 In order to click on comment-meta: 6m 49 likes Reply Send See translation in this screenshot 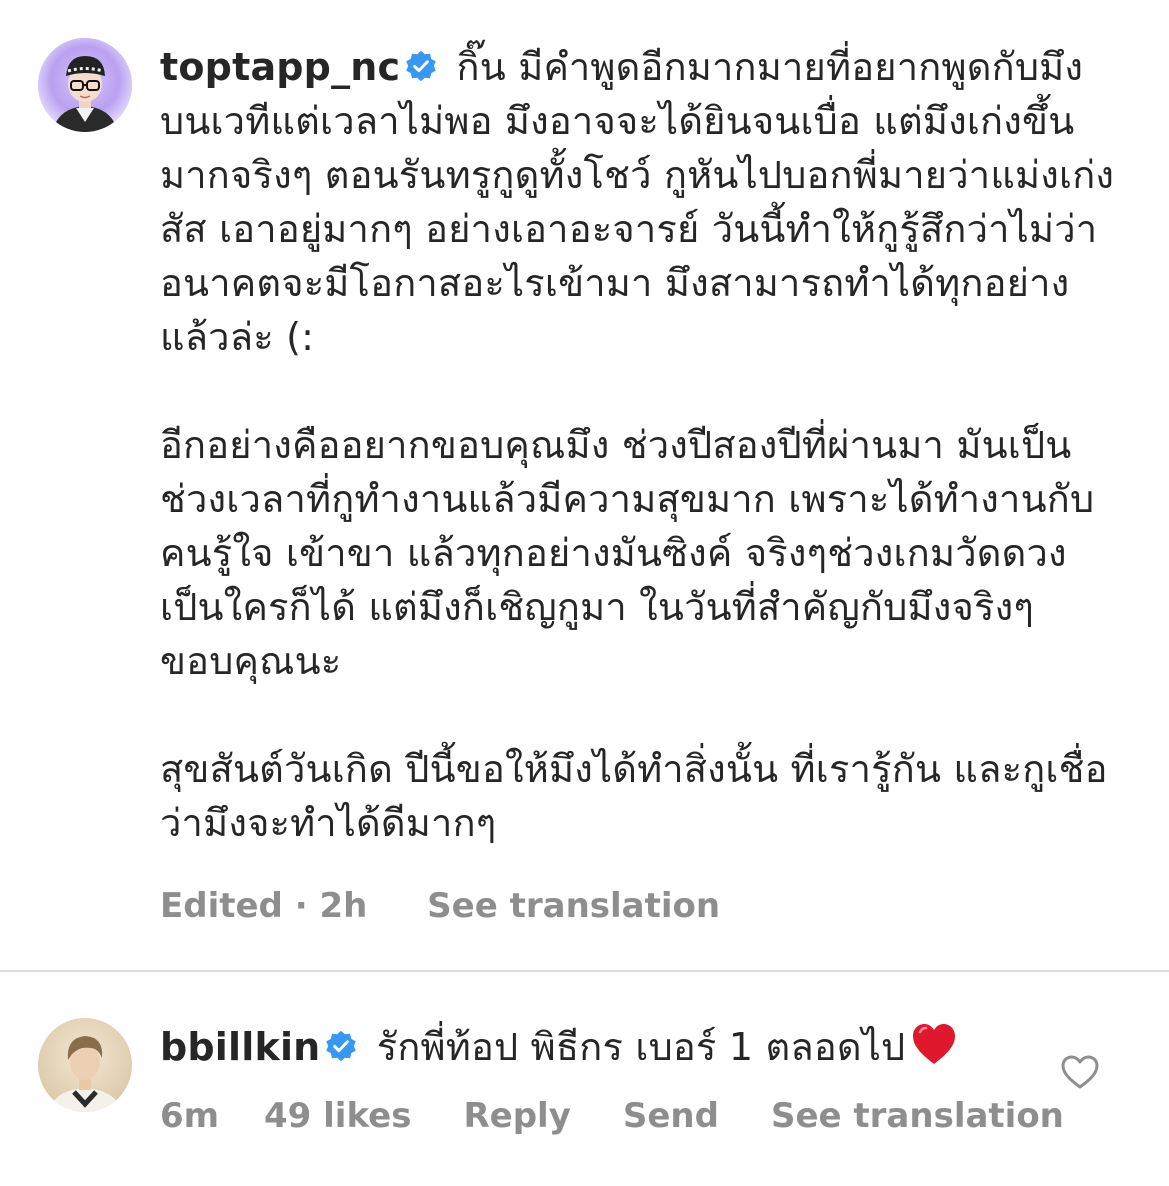, I will do `click(612, 1116)`.